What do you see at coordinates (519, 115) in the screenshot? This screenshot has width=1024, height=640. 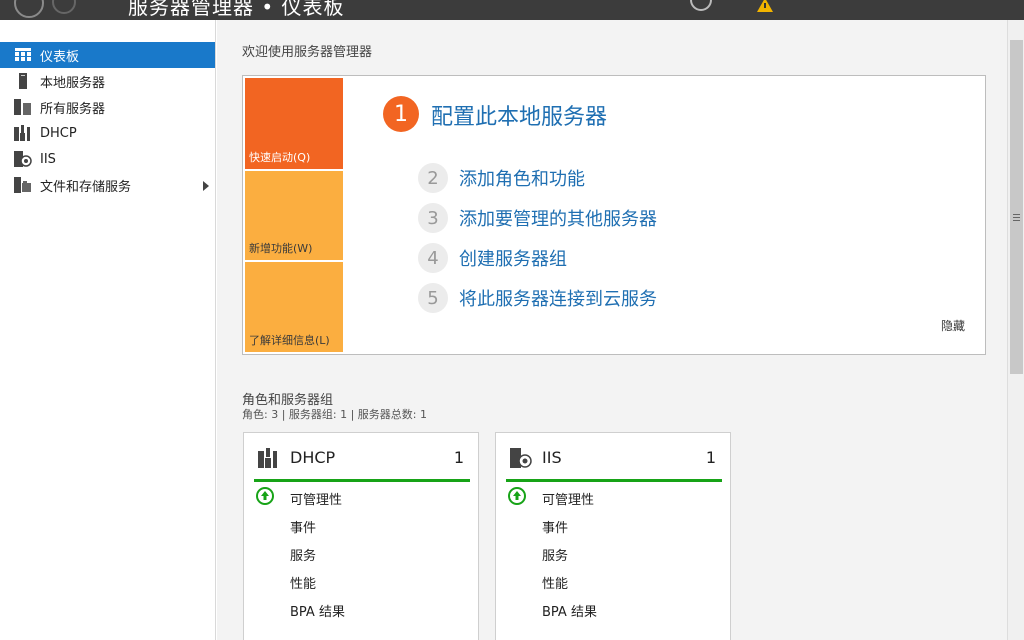 I see `step-link-configure-local-server: 配置此本地服务器` at bounding box center [519, 115].